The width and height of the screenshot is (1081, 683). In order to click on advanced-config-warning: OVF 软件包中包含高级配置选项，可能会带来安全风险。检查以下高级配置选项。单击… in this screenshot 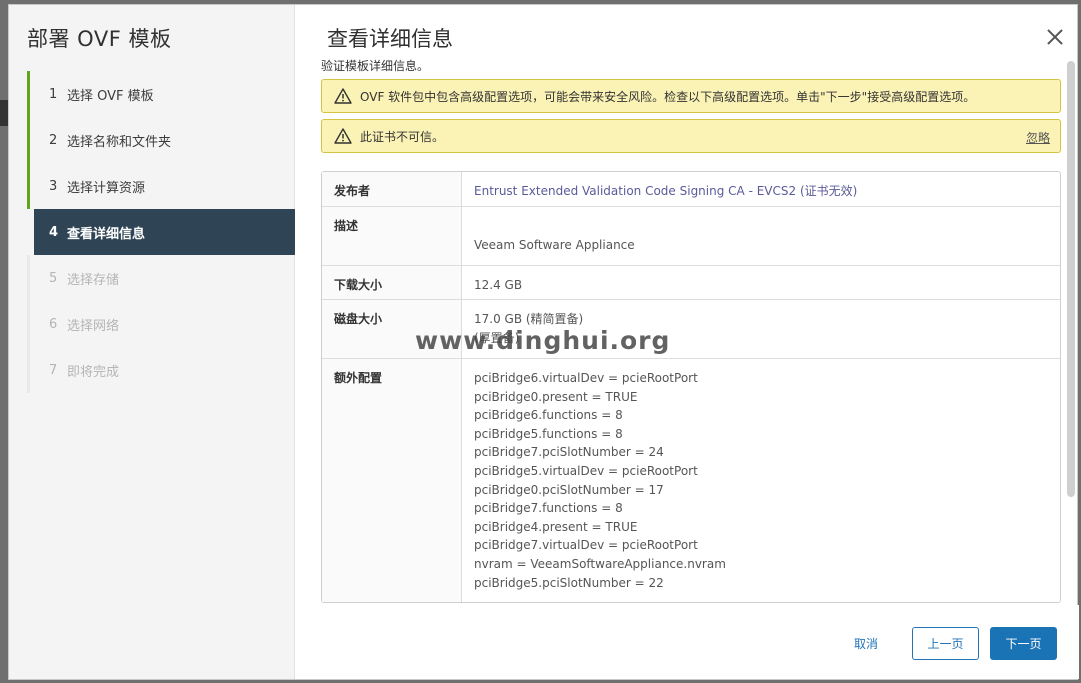, I will do `click(691, 96)`.